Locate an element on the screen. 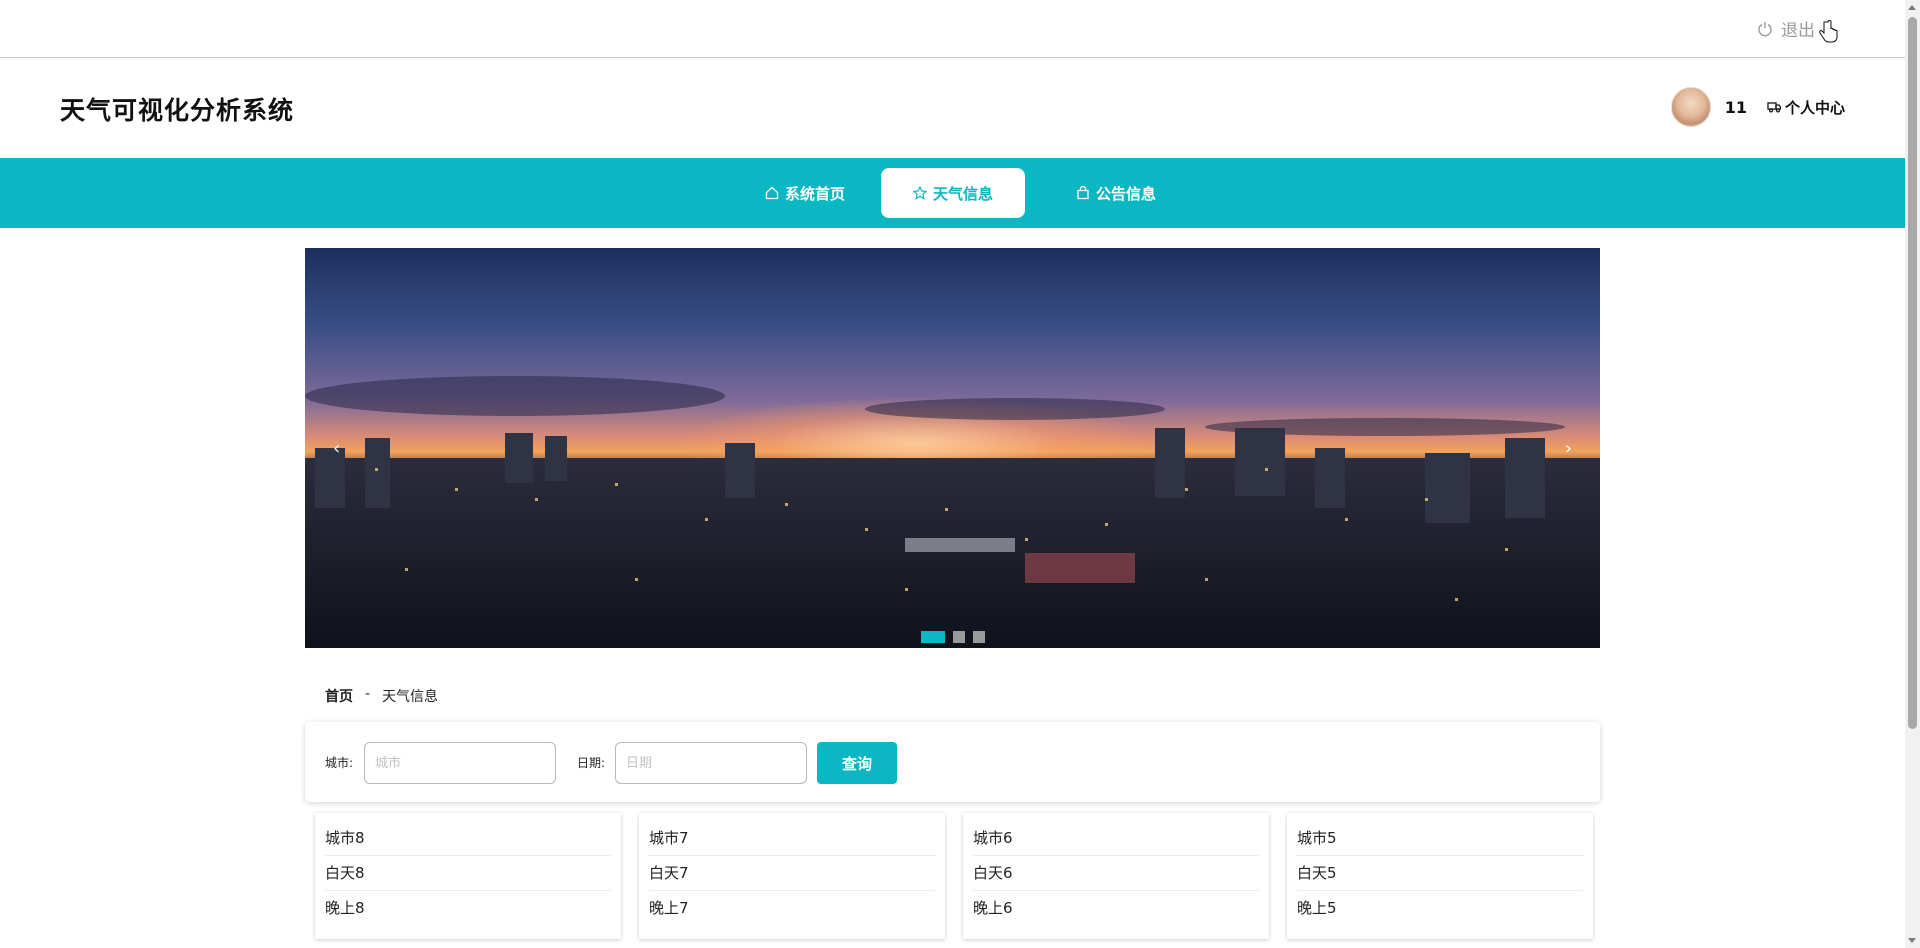 Image resolution: width=1920 pixels, height=948 pixels. date-label: 日期: is located at coordinates (591, 763).